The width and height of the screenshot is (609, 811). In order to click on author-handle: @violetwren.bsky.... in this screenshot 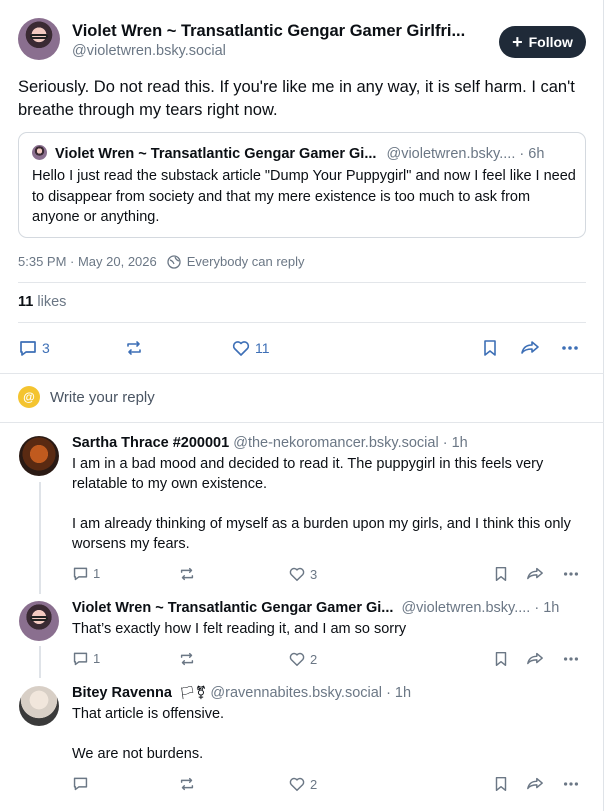, I will do `click(465, 608)`.